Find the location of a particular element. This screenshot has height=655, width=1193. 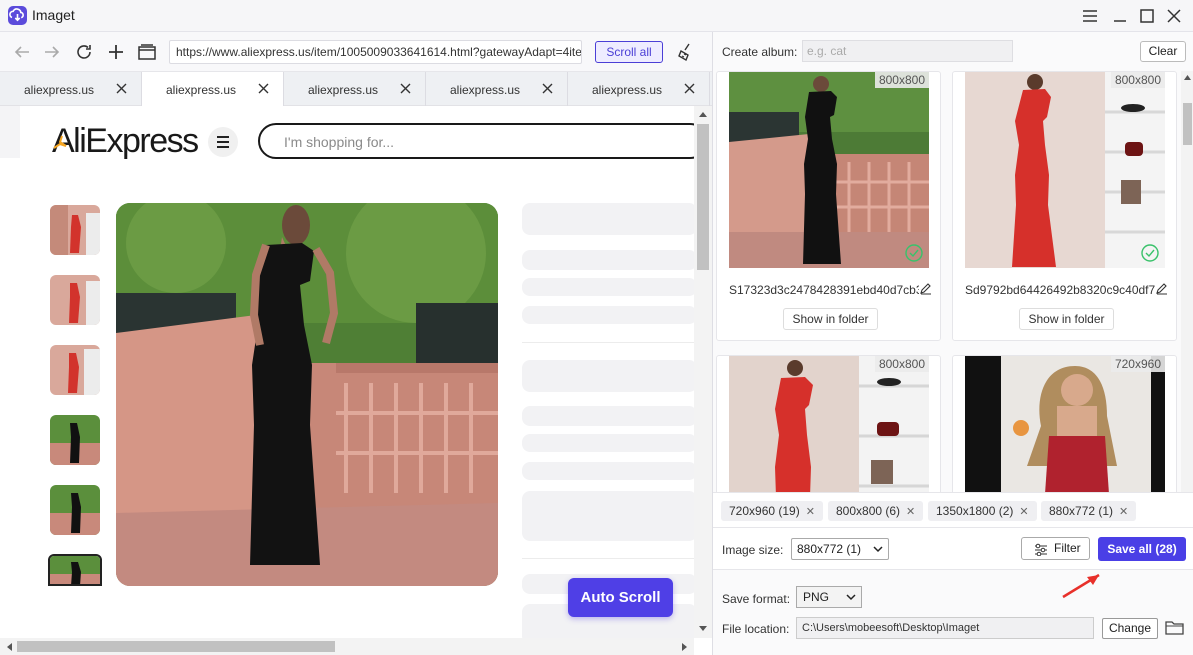

size-chip: 880x772 (1) ✕ is located at coordinates (1089, 511).